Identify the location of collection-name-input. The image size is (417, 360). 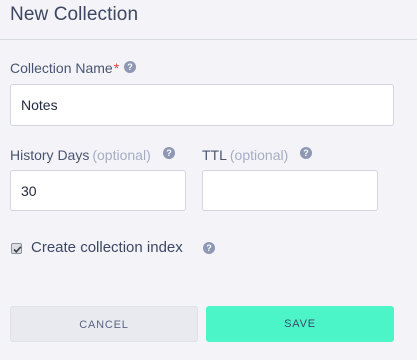
(202, 105).